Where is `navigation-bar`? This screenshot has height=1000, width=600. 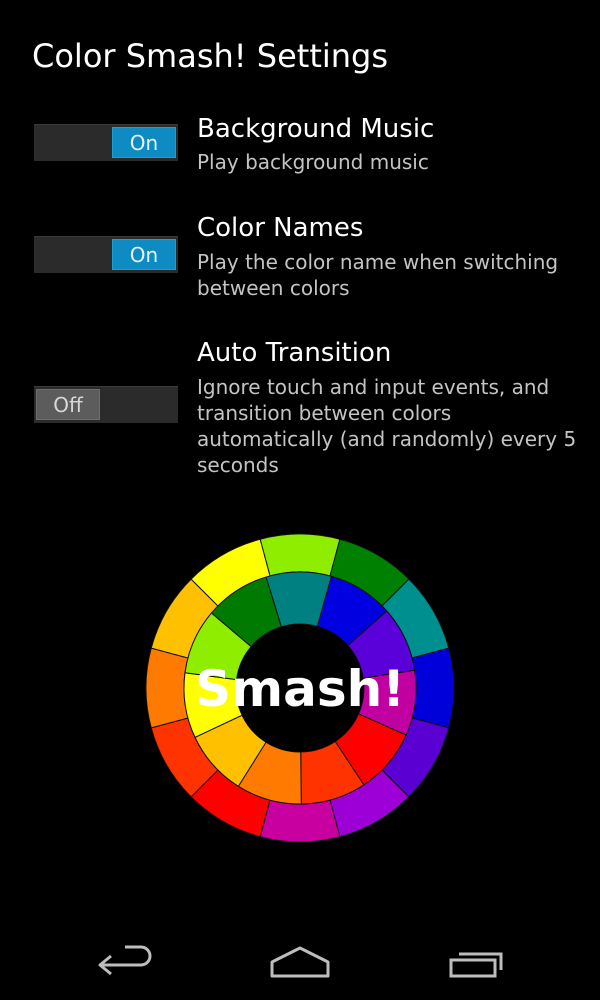 navigation-bar is located at coordinates (300, 960).